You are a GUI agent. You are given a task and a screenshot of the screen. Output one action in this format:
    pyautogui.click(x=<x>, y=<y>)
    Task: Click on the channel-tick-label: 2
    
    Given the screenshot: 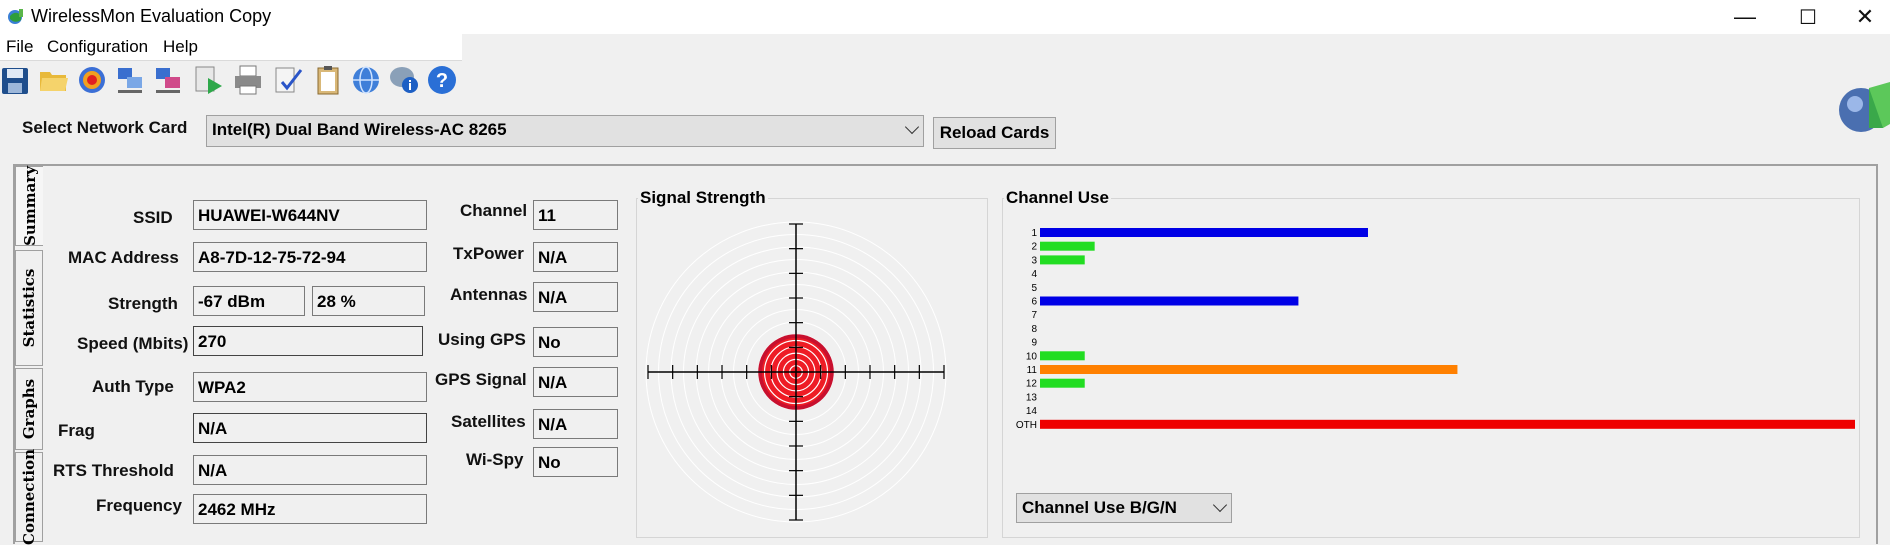 What is the action you would take?
    pyautogui.click(x=1034, y=247)
    